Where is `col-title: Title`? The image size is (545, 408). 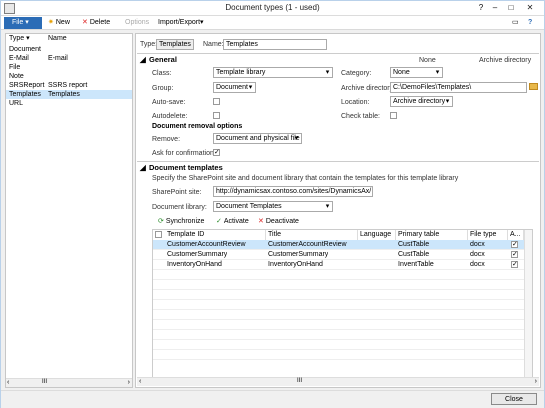 col-title: Title is located at coordinates (312, 235).